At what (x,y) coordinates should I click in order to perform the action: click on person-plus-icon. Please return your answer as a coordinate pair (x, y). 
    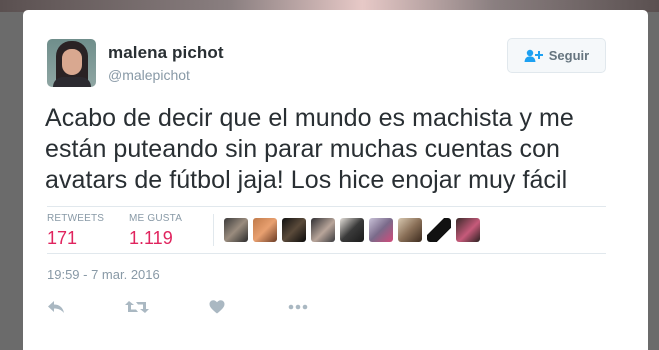
    Looking at the image, I should click on (534, 56).